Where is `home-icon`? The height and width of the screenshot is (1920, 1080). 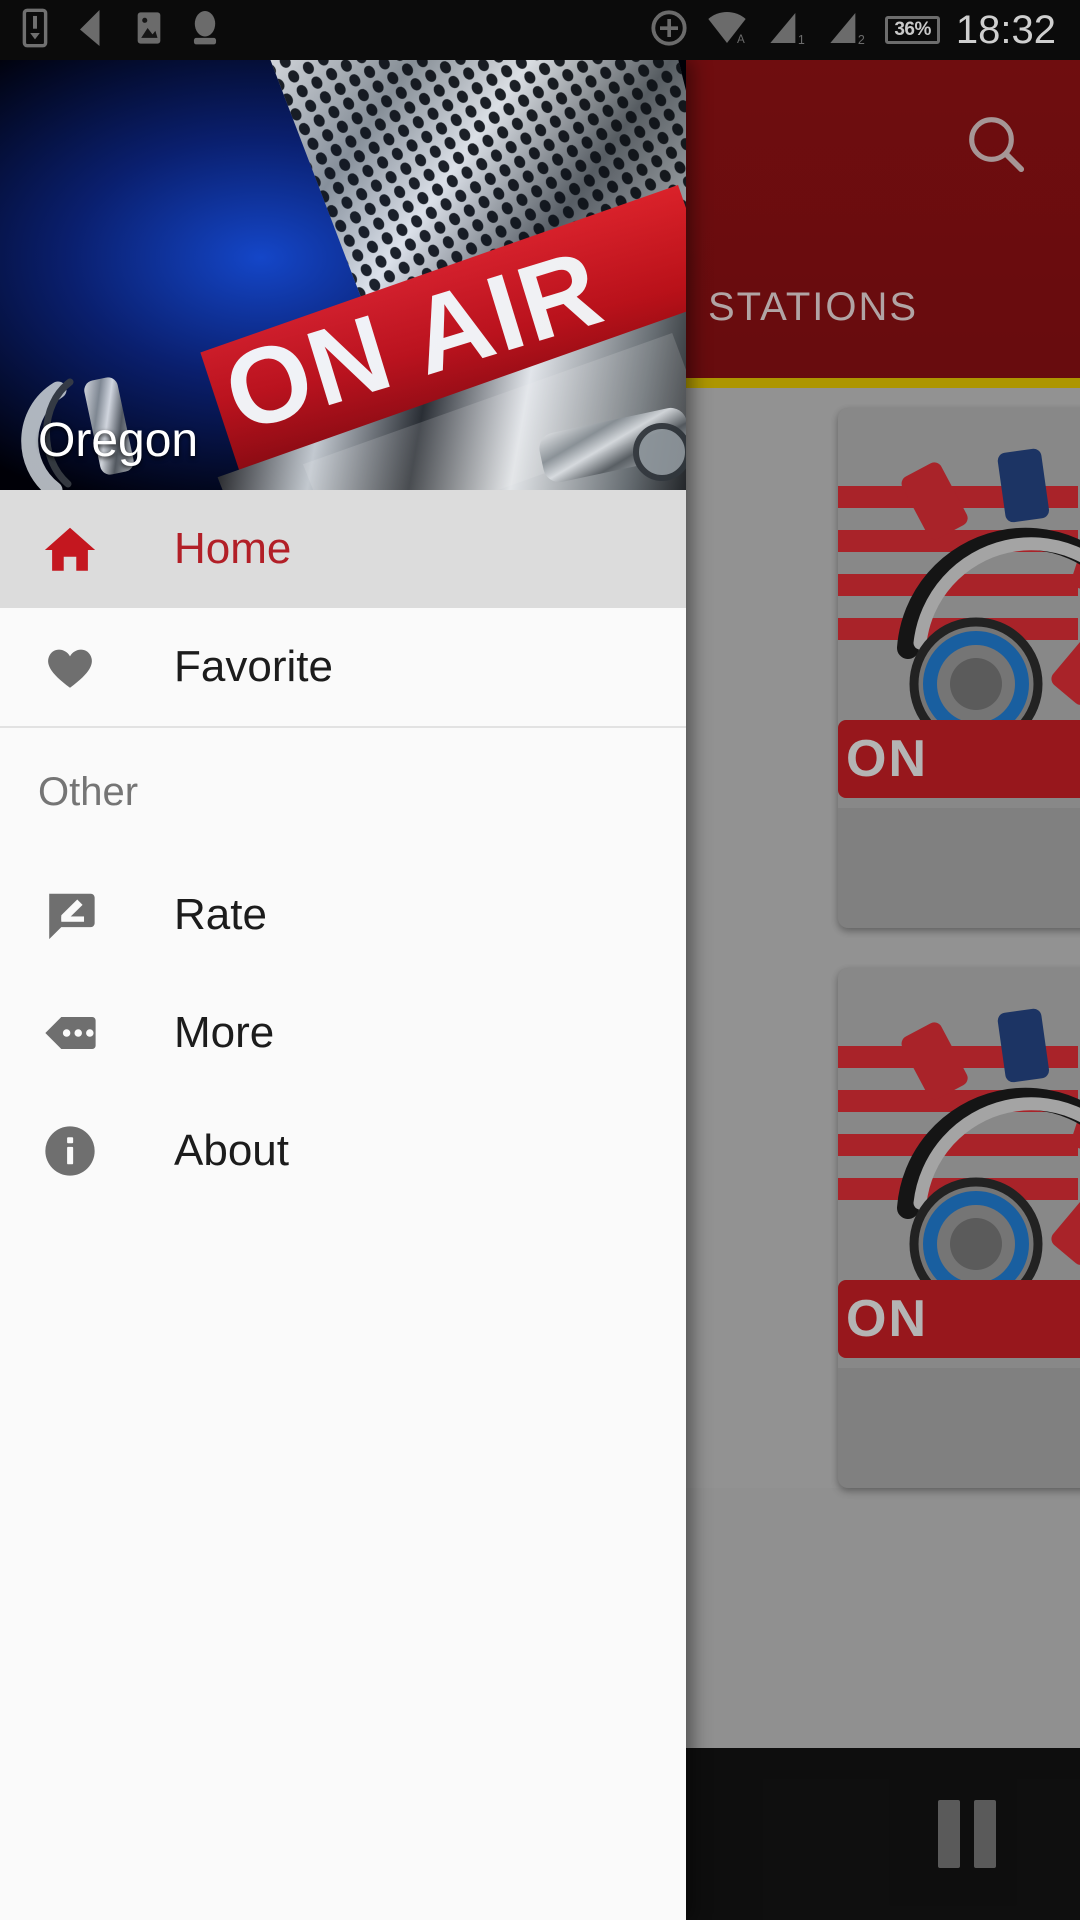
home-icon is located at coordinates (70, 549).